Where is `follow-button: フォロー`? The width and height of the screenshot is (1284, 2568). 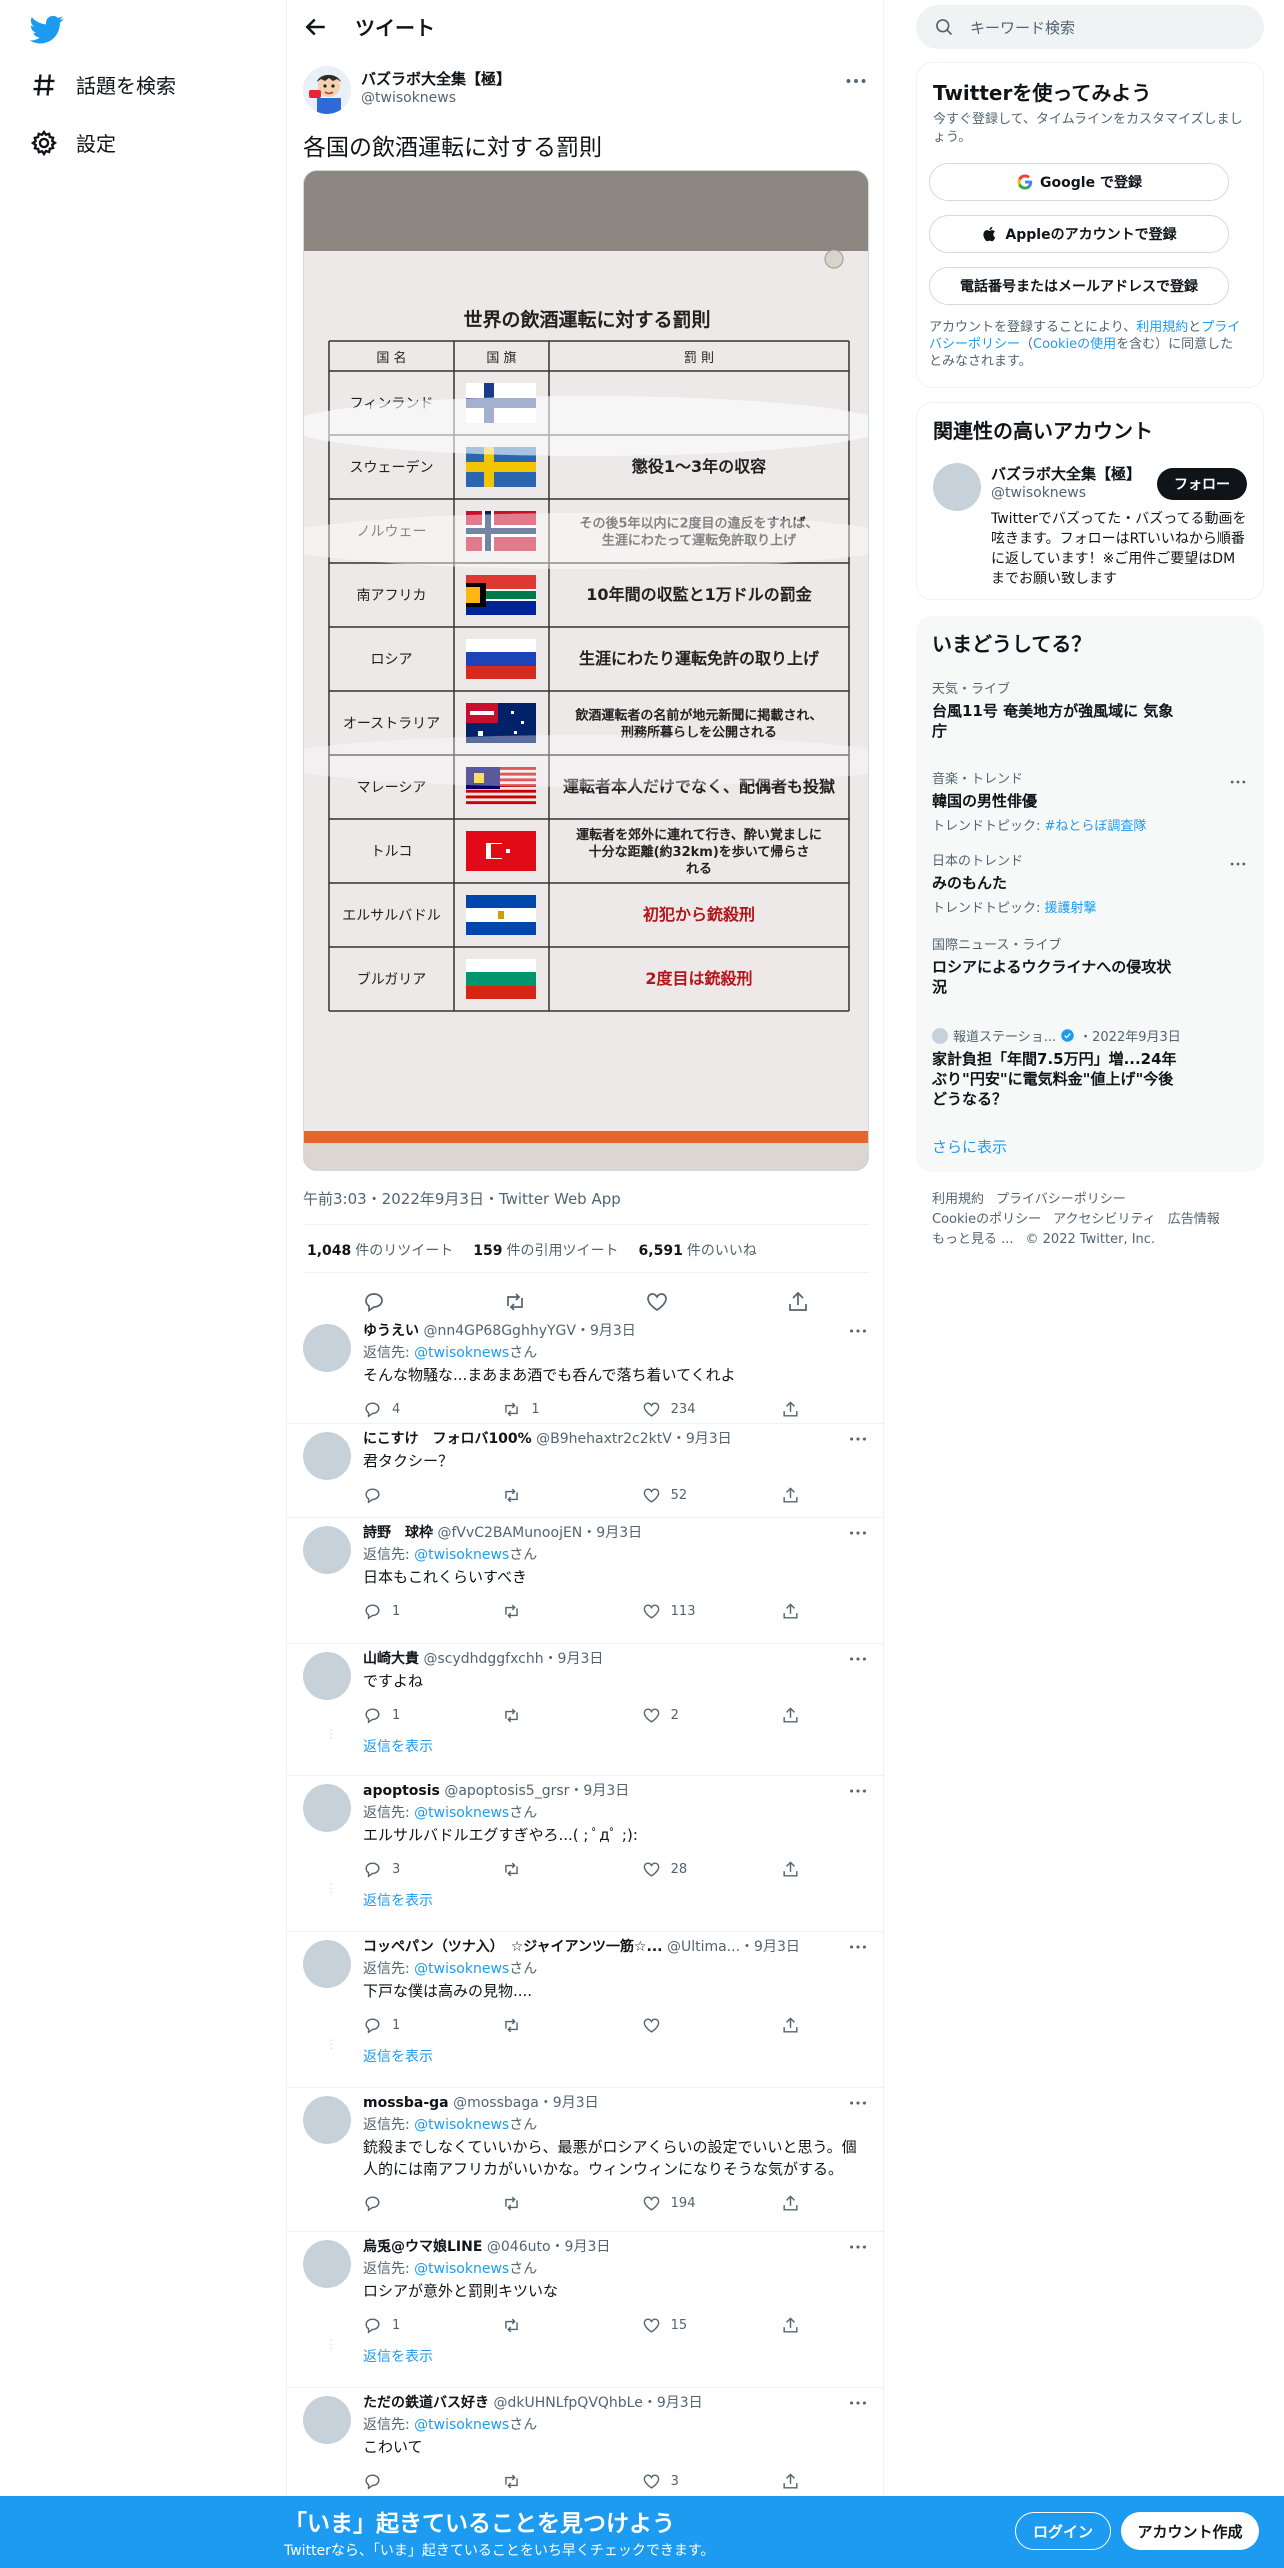 follow-button: フォロー is located at coordinates (1202, 484).